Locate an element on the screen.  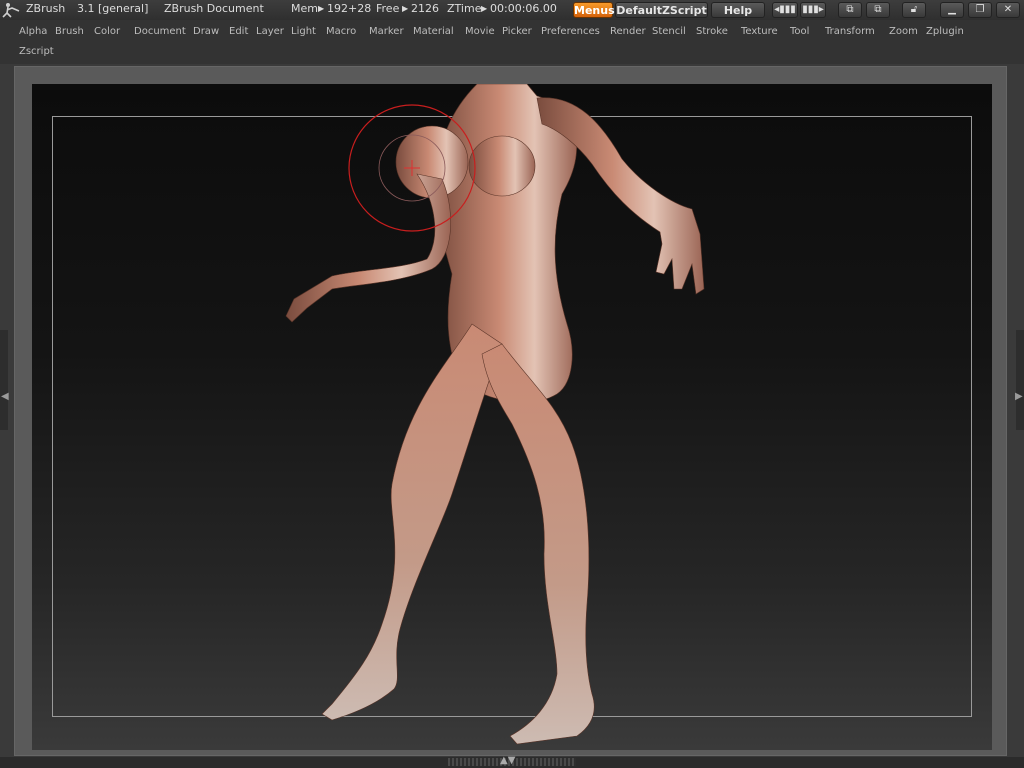
menu-movie: Movie is located at coordinates (480, 31).